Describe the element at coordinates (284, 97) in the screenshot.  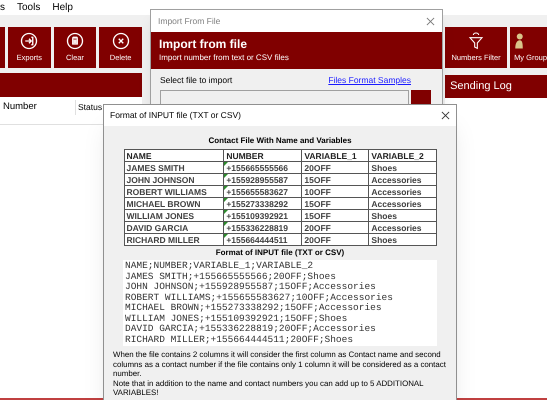
I see `file-path-field` at that location.